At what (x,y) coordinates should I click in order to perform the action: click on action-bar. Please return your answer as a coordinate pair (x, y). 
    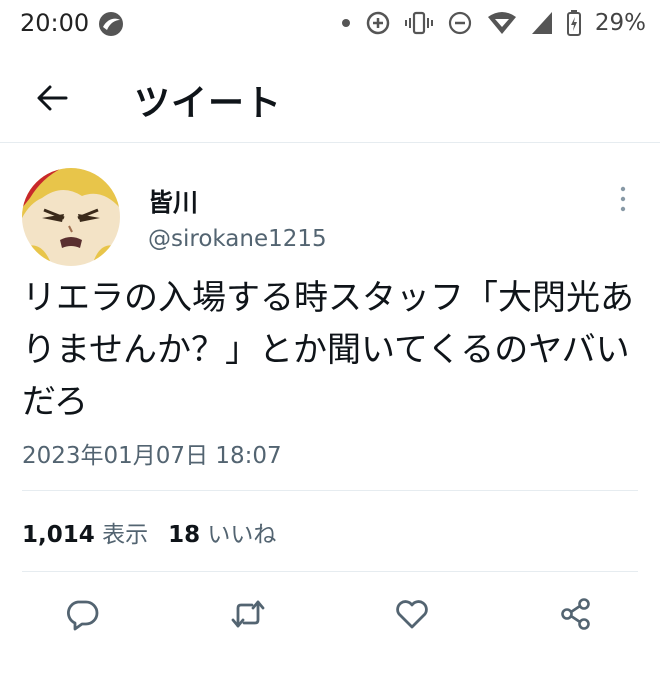
    Looking at the image, I should click on (330, 616).